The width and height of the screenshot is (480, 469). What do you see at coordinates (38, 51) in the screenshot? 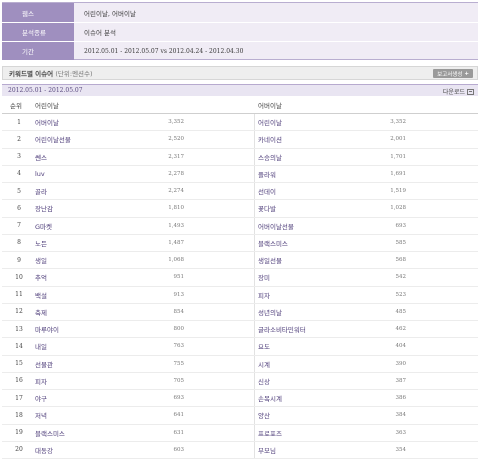
I see `info-label-period: 기간` at bounding box center [38, 51].